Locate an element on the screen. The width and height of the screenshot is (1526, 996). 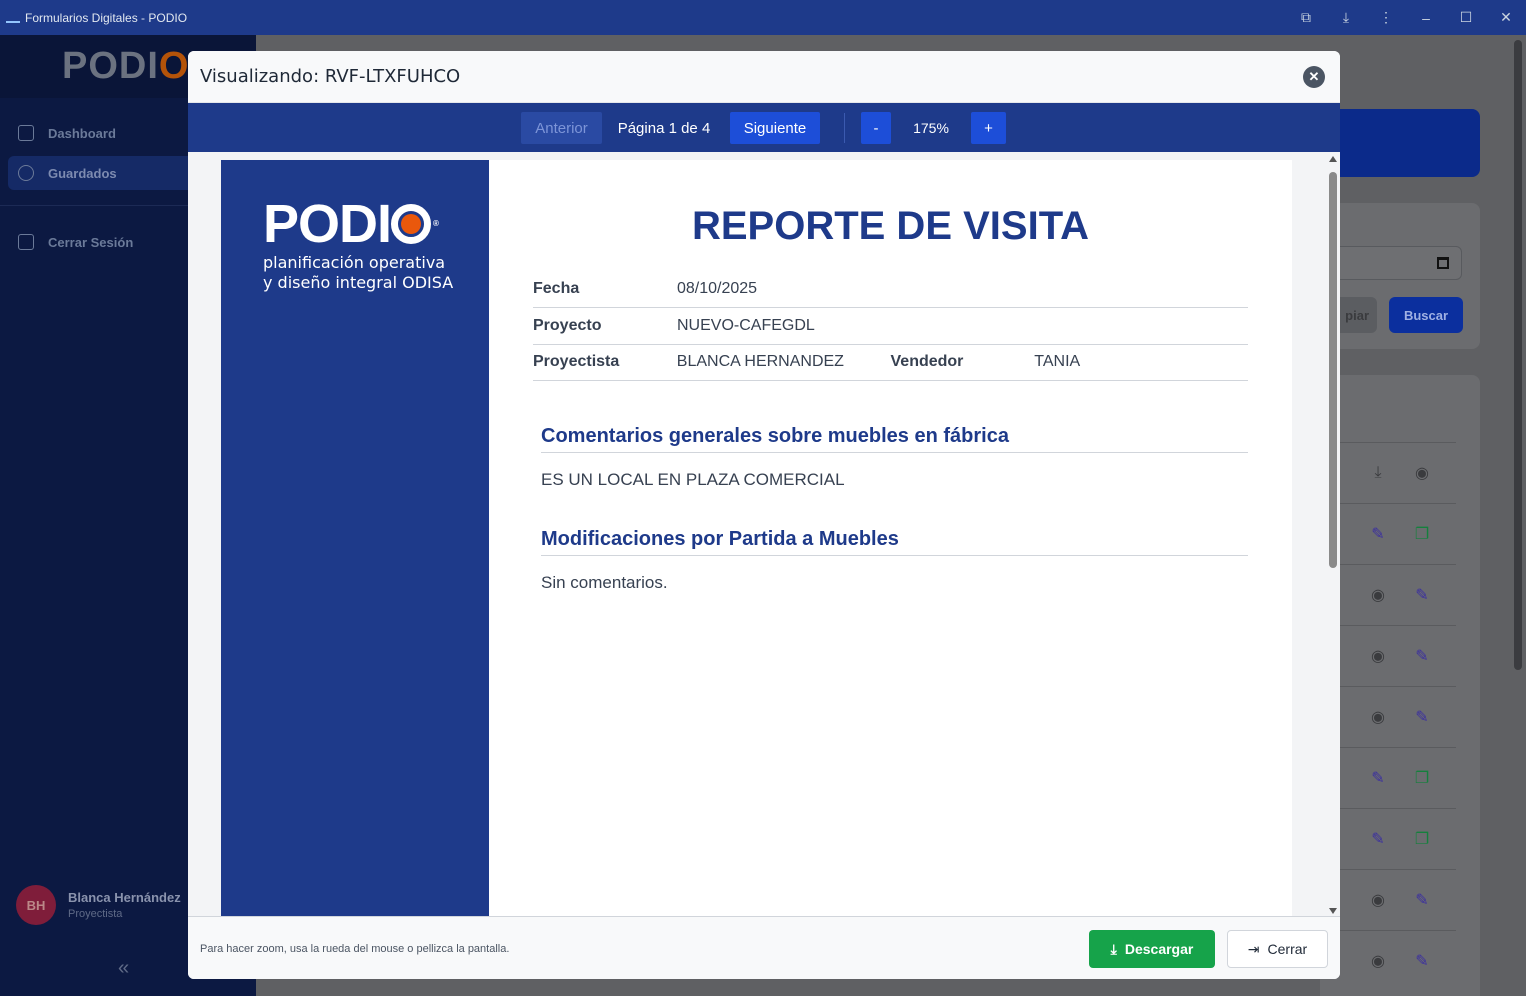
previous-page-button: Anterior is located at coordinates (561, 128).